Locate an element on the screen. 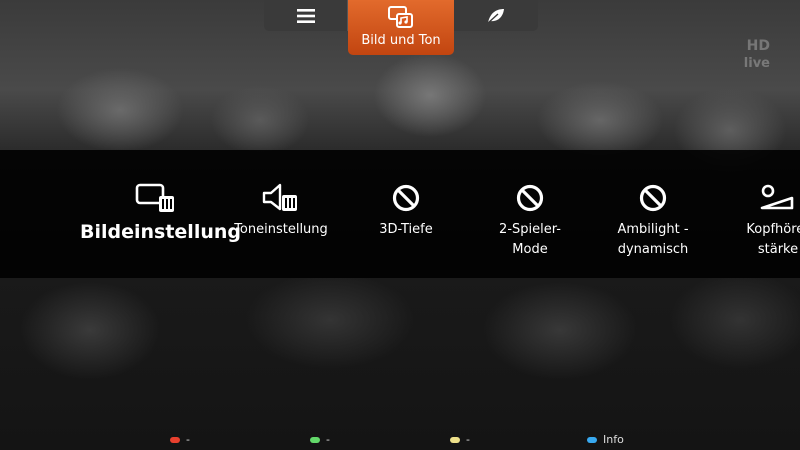 The width and height of the screenshot is (800, 450). item-label: Bildeinstellung is located at coordinates (160, 232).